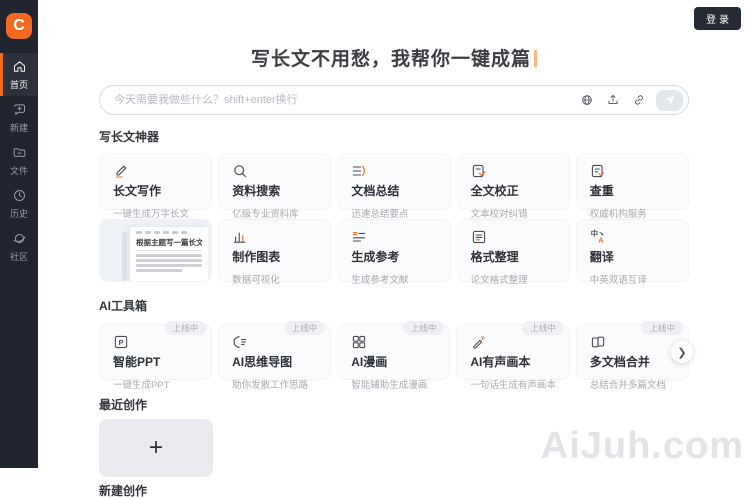  Describe the element at coordinates (535, 58) in the screenshot. I see `typing-cursor` at that location.